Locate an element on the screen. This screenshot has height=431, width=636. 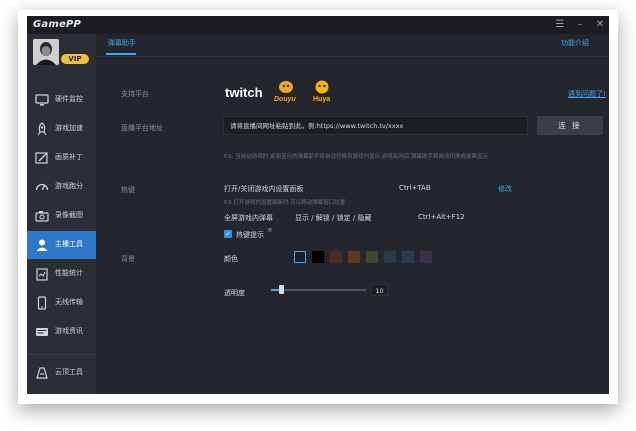
hotkey-tip-checkbox: ✓ is located at coordinates (228, 234).